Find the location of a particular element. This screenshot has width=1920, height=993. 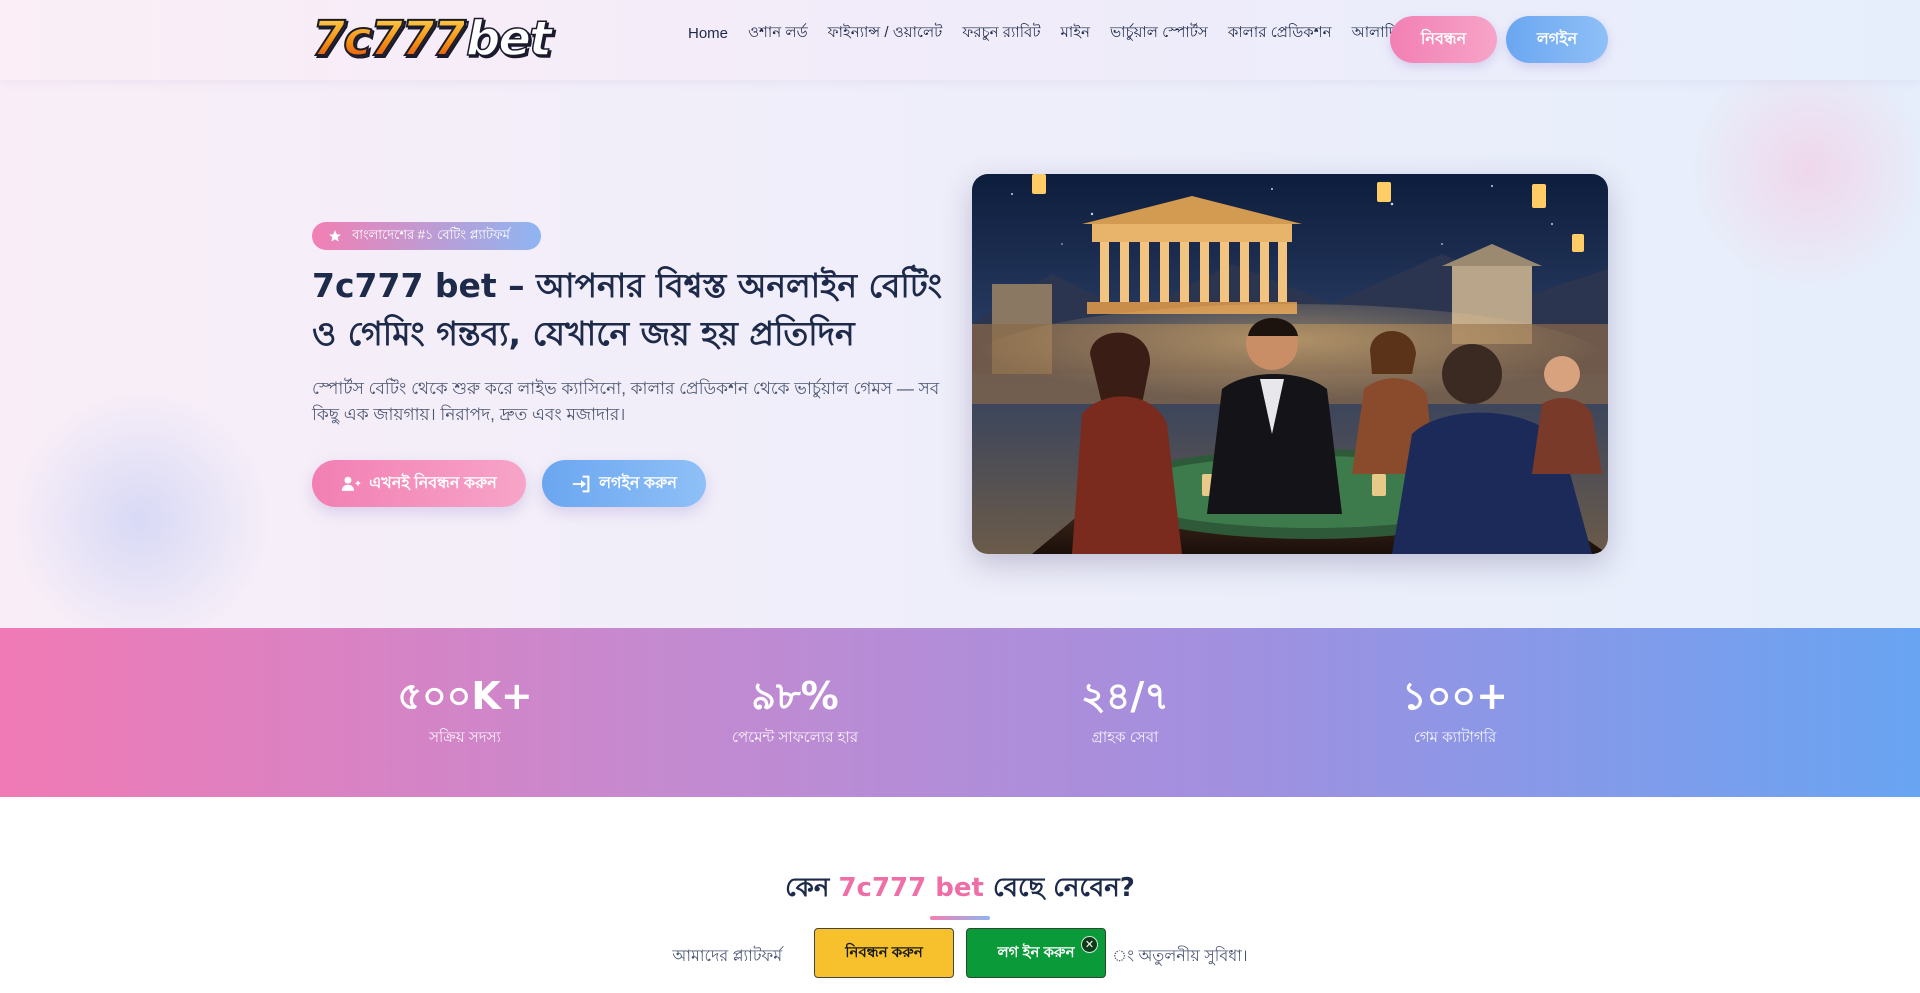

badge-label: বাংলাদেশের #১ বেটিং প্ল্যাটফর্ম is located at coordinates (431, 234).